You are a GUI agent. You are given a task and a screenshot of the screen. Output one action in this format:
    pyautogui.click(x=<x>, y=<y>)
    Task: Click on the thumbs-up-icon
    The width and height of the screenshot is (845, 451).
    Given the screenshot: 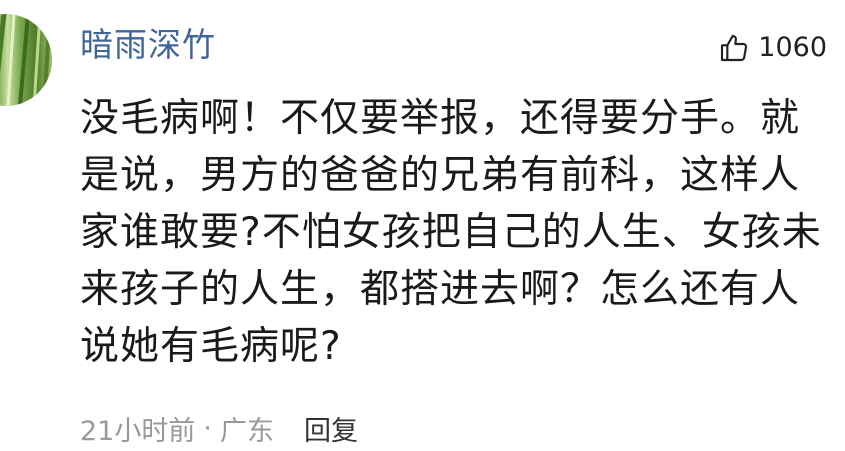 What is the action you would take?
    pyautogui.click(x=734, y=48)
    